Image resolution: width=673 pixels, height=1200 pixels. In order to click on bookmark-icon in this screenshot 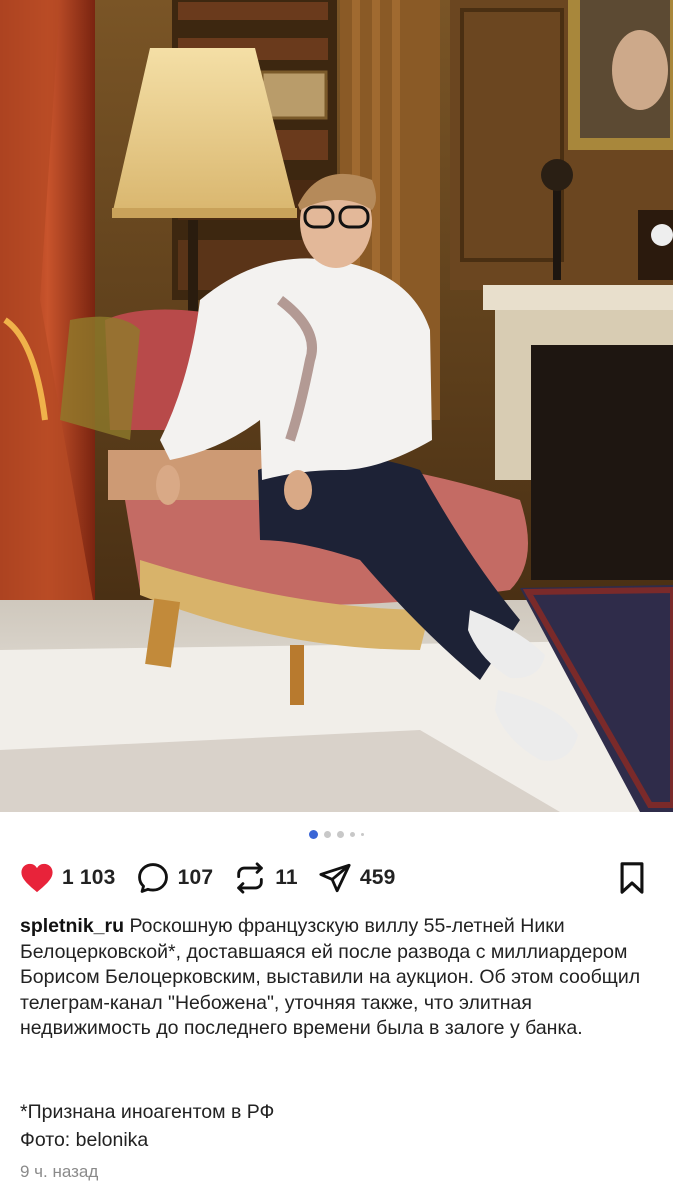, I will do `click(632, 878)`.